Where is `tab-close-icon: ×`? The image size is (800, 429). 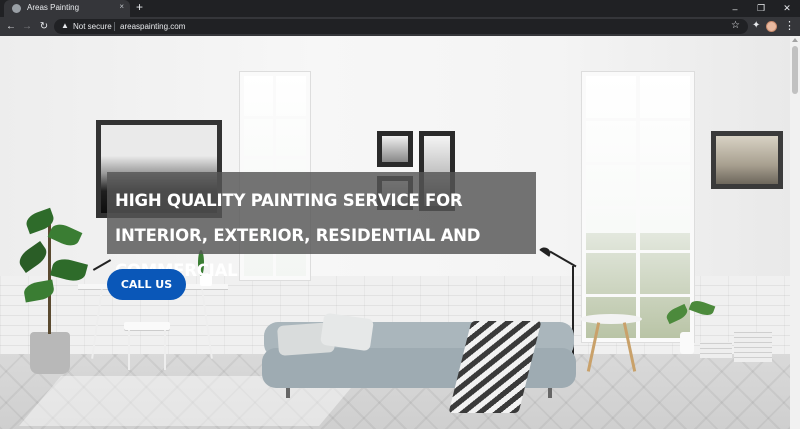 tab-close-icon: × is located at coordinates (121, 6).